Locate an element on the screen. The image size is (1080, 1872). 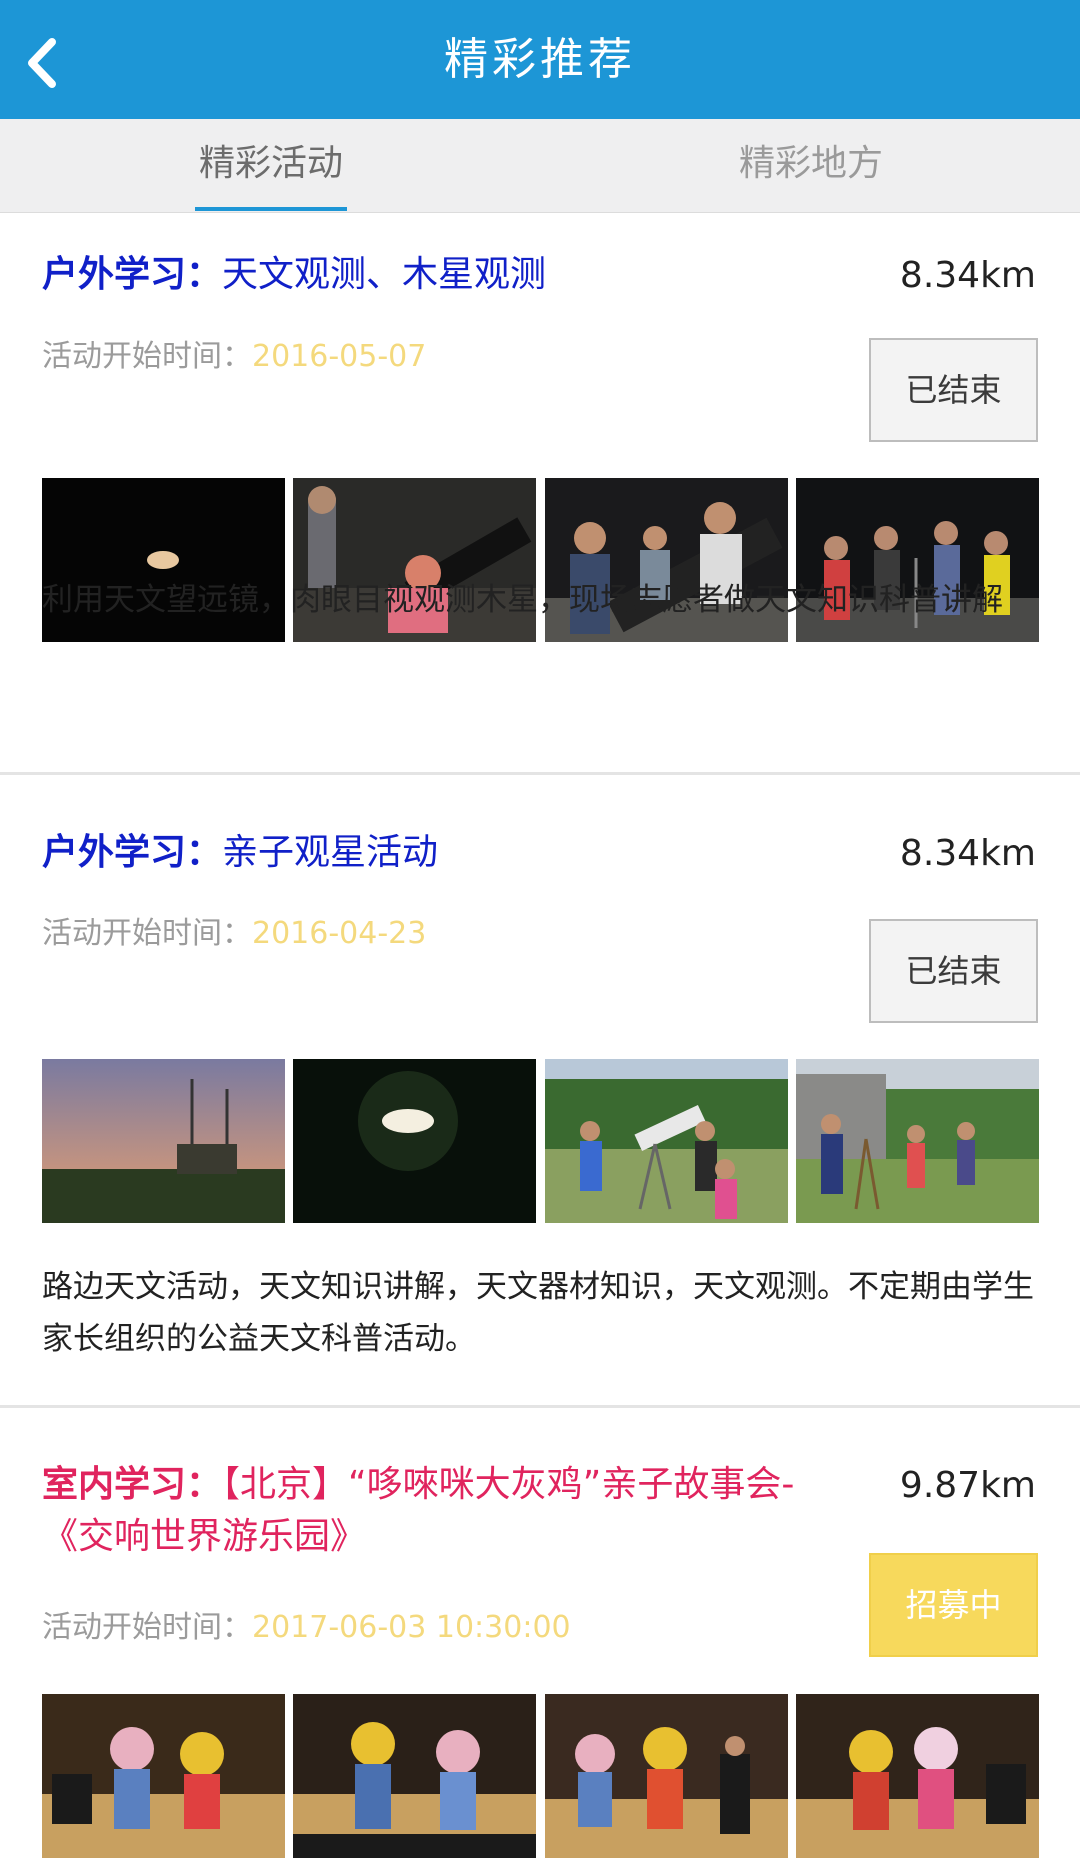
activity-start-time: 活动开始时间：2016-04-23 is located at coordinates (234, 930).